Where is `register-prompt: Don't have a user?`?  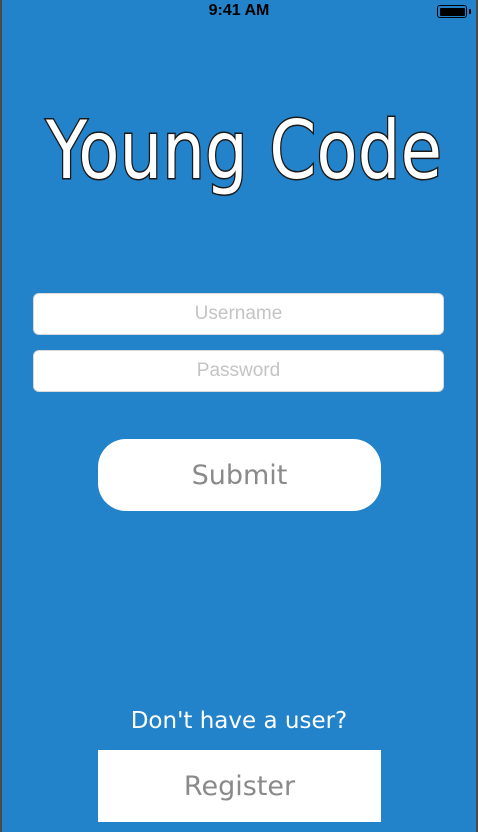 register-prompt: Don't have a user? is located at coordinates (239, 721).